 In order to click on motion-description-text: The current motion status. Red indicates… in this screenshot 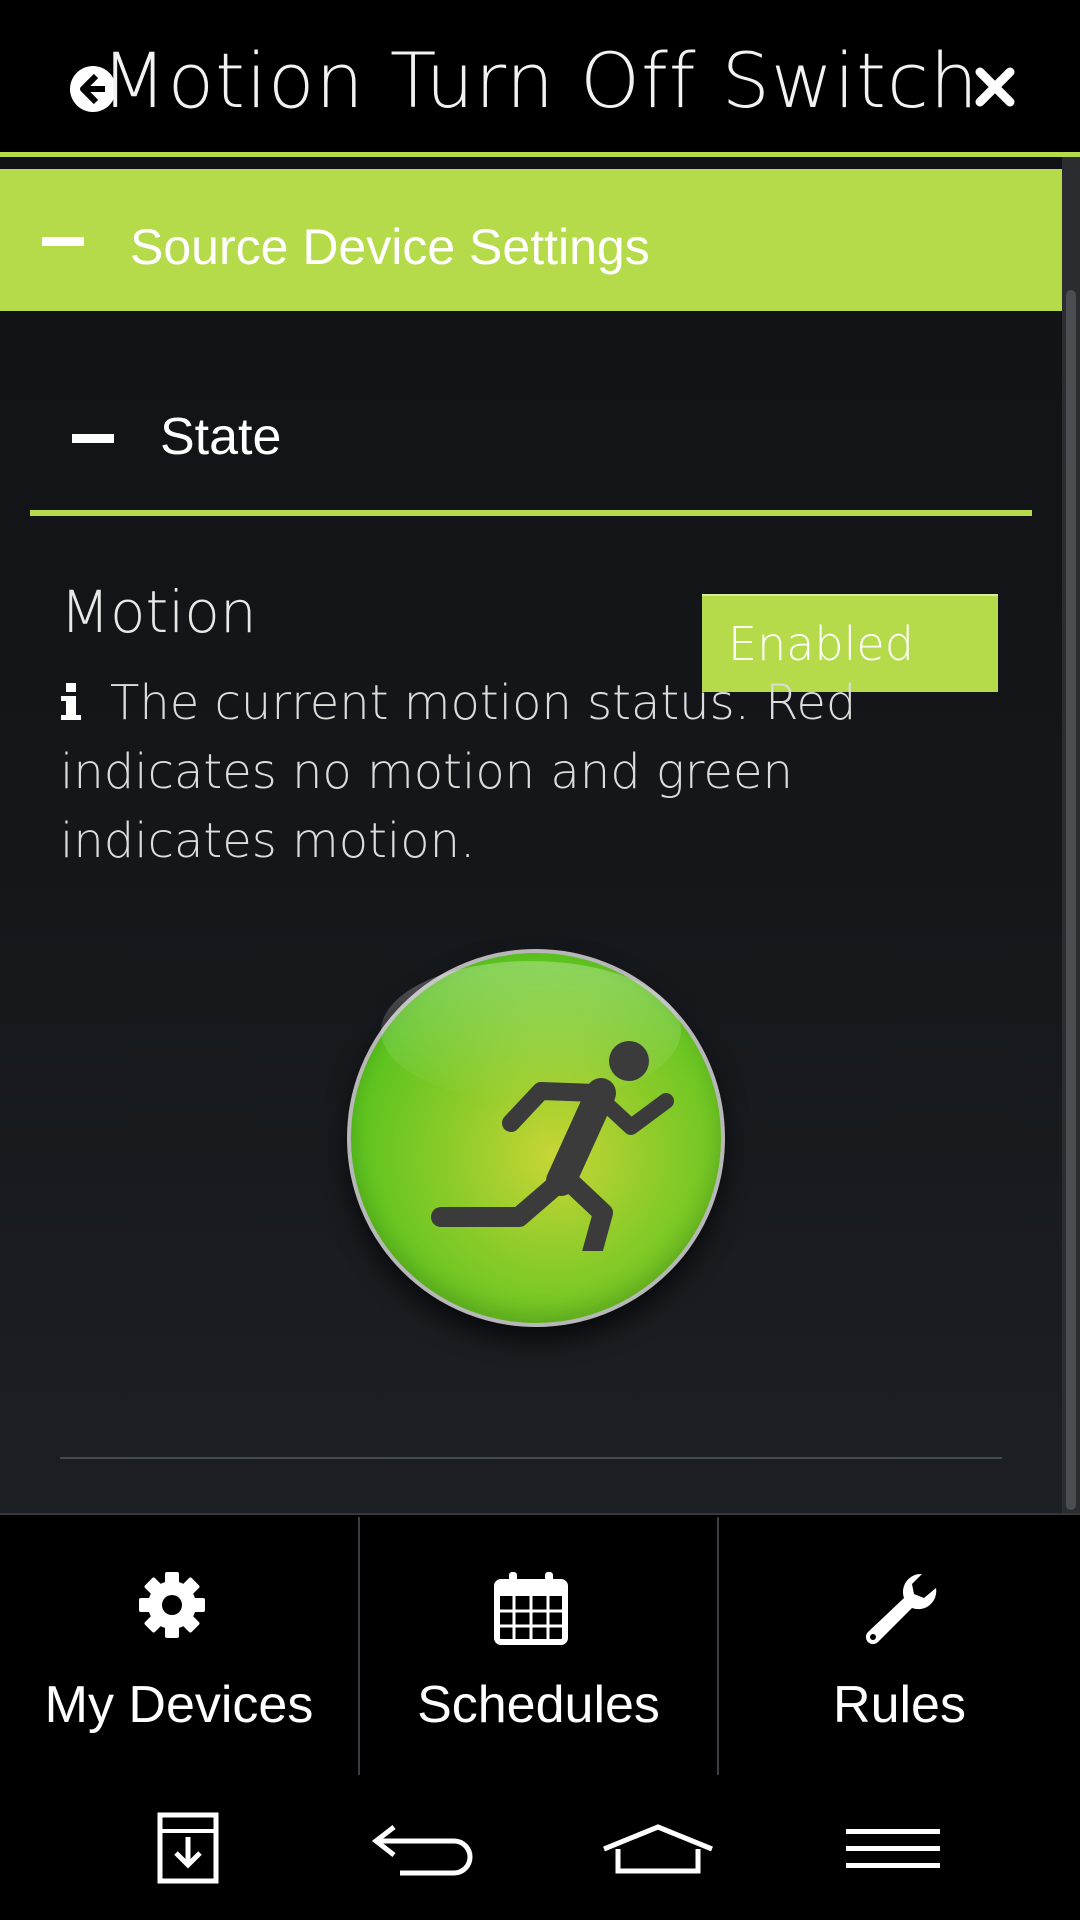, I will do `click(458, 772)`.